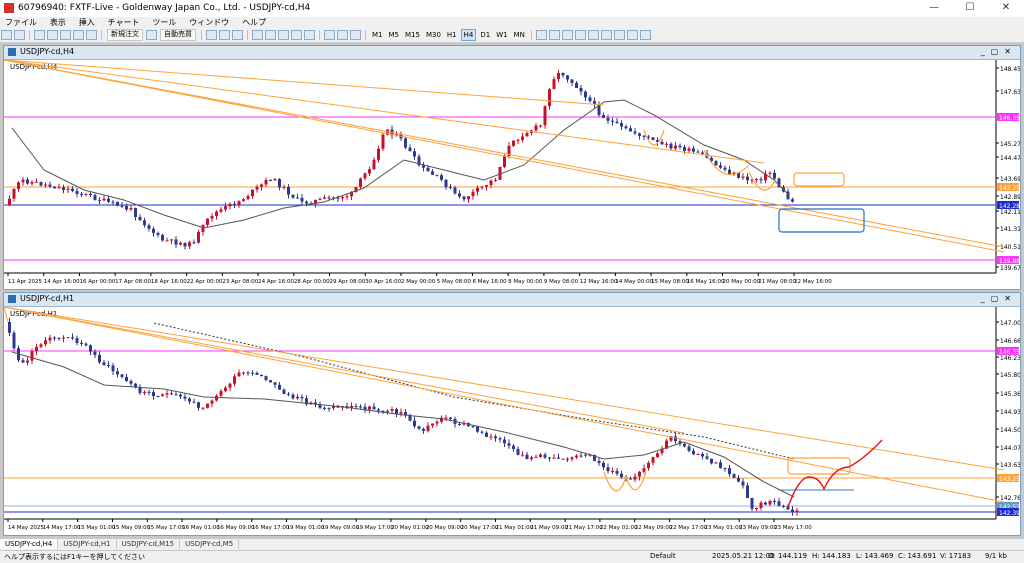 The width and height of the screenshot is (1024, 563). What do you see at coordinates (125, 35) in the screenshot?
I see `new-order-button: 新規注文` at bounding box center [125, 35].